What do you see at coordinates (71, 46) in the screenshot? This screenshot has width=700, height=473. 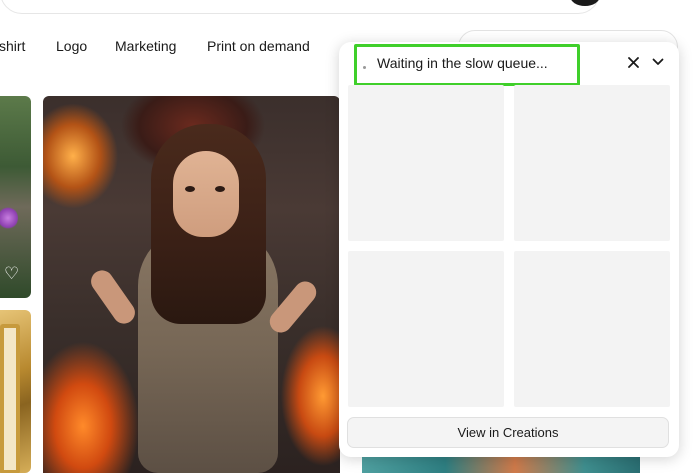 I see `nav-item-logo: Logo` at bounding box center [71, 46].